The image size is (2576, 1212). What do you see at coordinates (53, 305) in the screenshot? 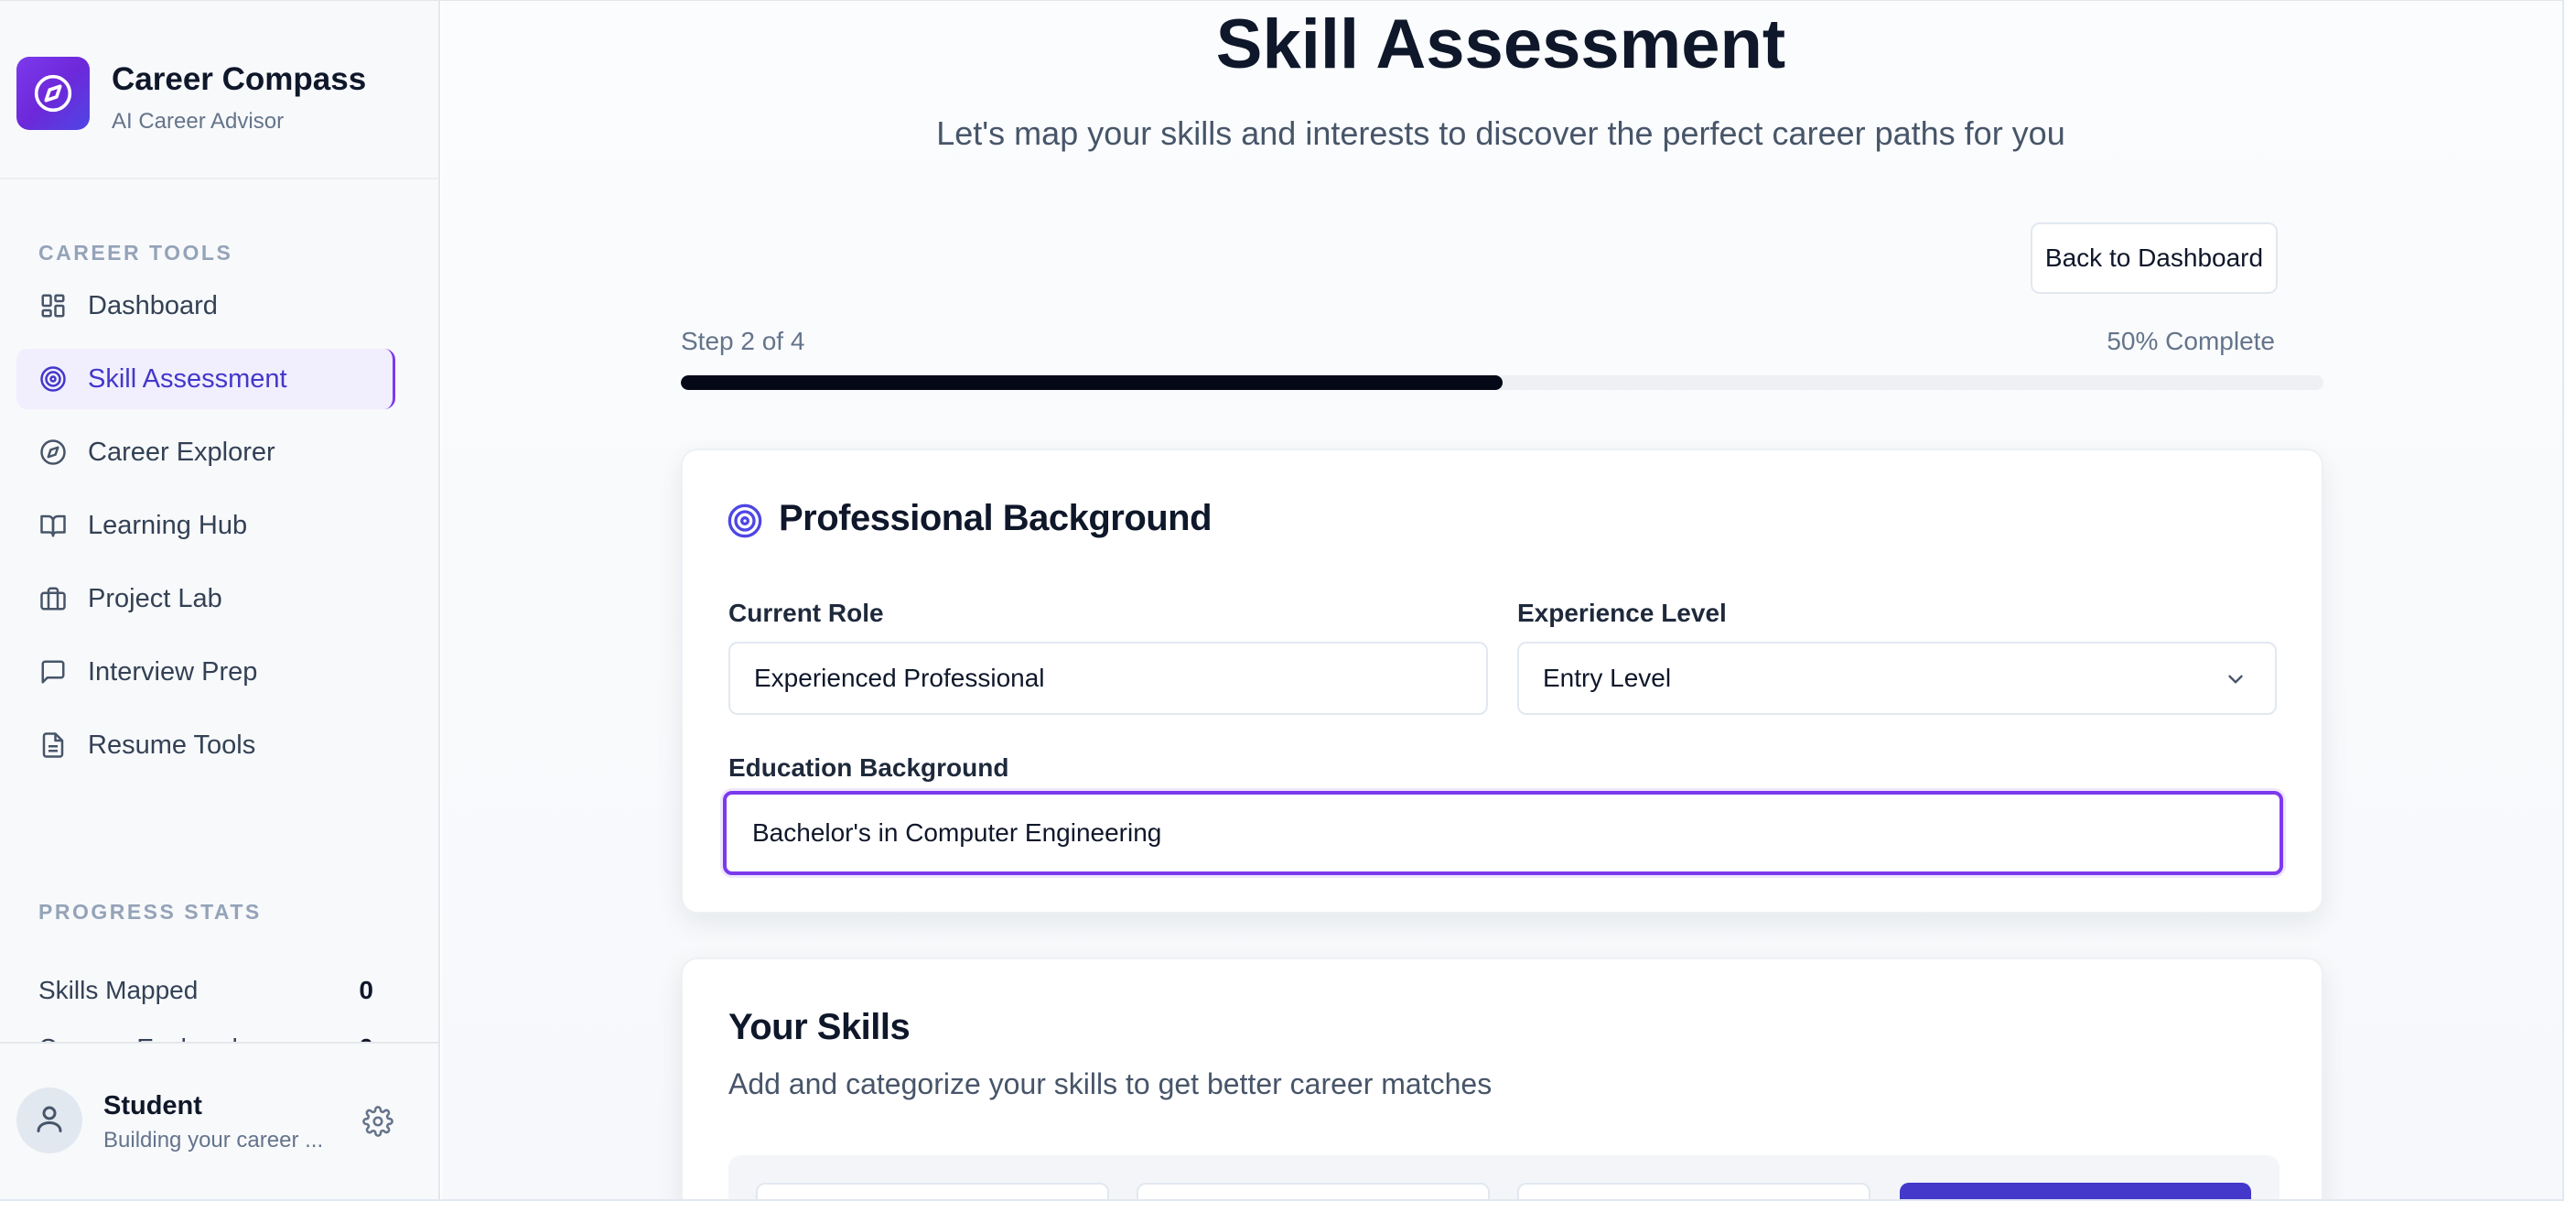
I see `dashboard-icon` at bounding box center [53, 305].